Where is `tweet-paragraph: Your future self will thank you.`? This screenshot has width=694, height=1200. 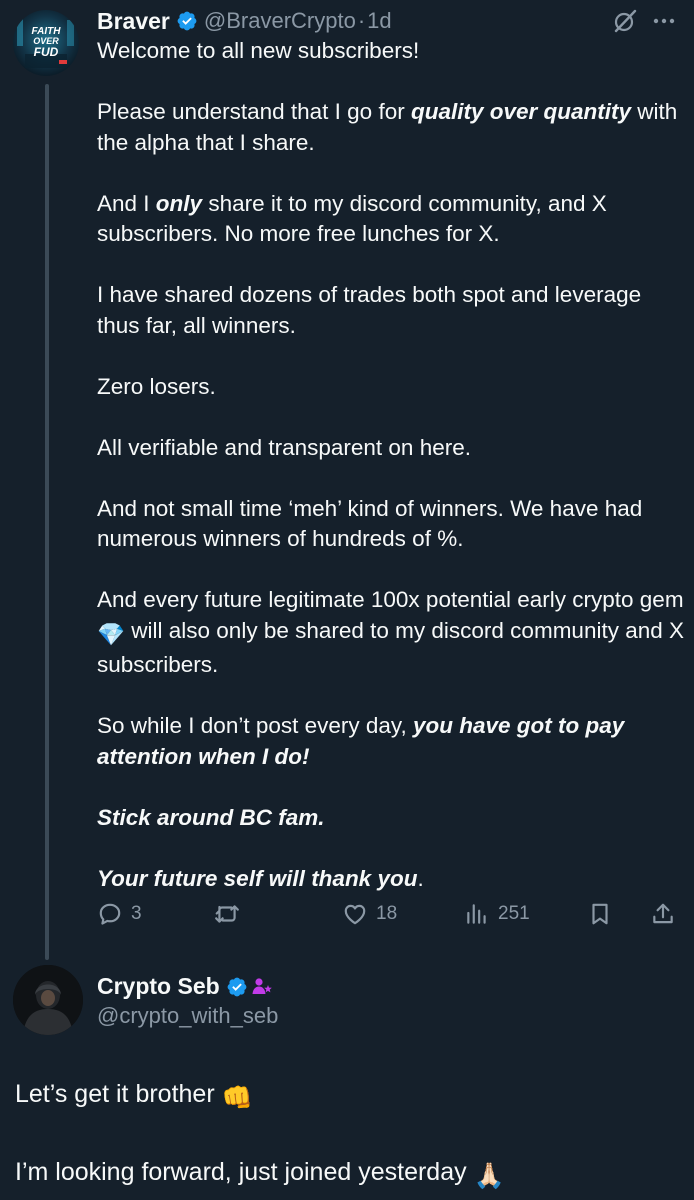
tweet-paragraph: Your future self will thank you. is located at coordinates (392, 879).